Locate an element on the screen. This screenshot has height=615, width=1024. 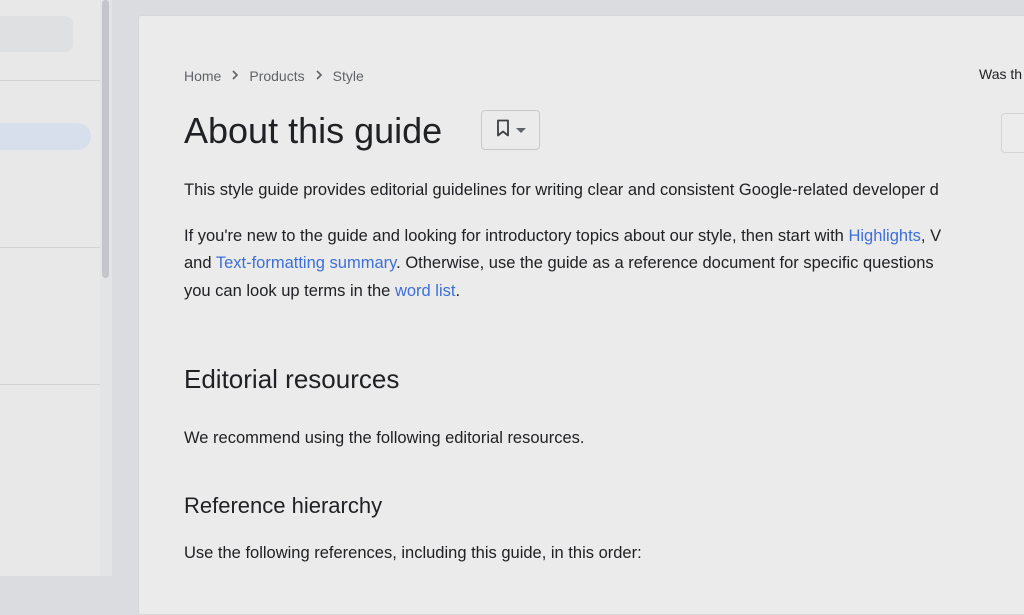
nav-scrollbar-thumb is located at coordinates (105, 139).